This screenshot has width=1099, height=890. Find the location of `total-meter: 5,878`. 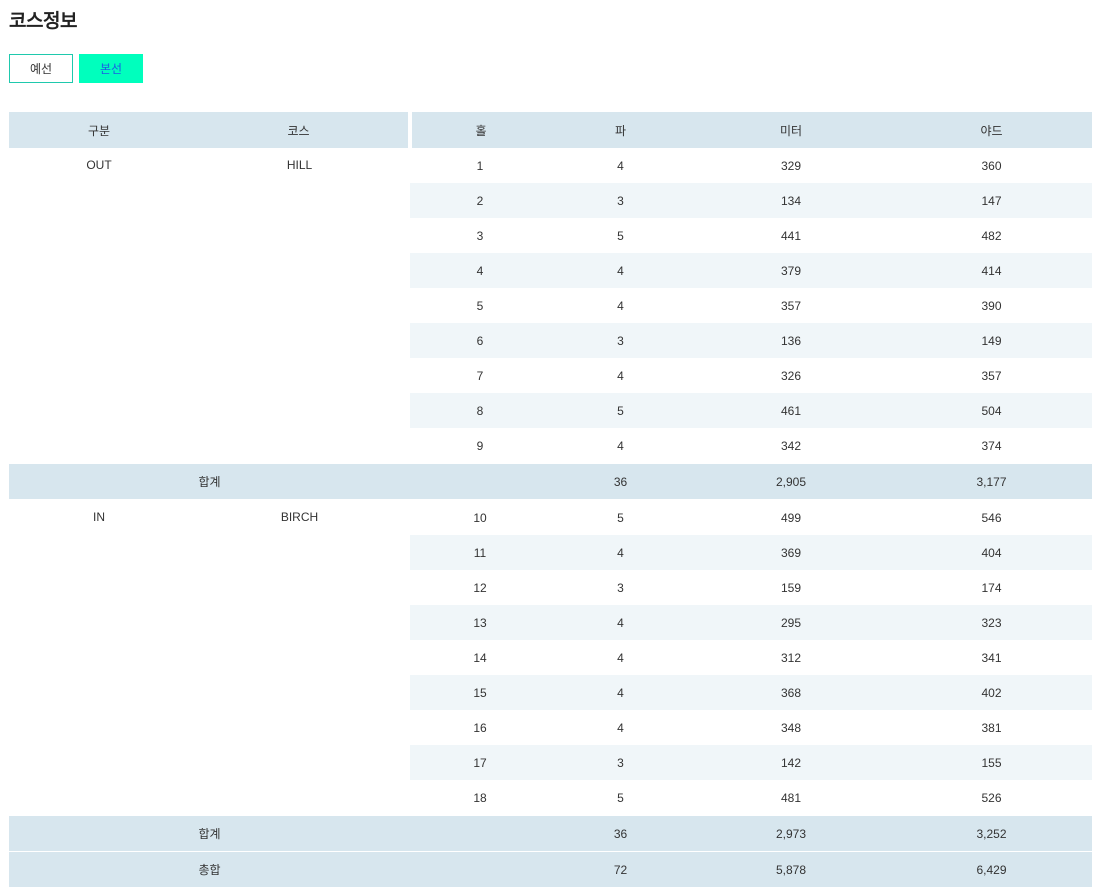

total-meter: 5,878 is located at coordinates (791, 869).